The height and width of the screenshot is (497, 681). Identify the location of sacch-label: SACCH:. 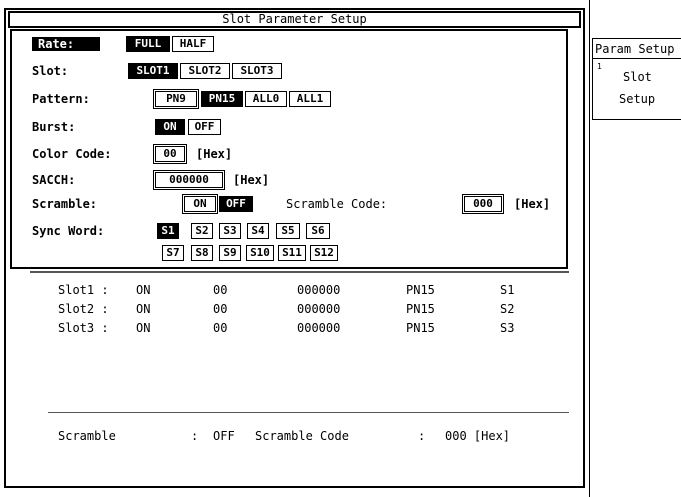
(54, 180).